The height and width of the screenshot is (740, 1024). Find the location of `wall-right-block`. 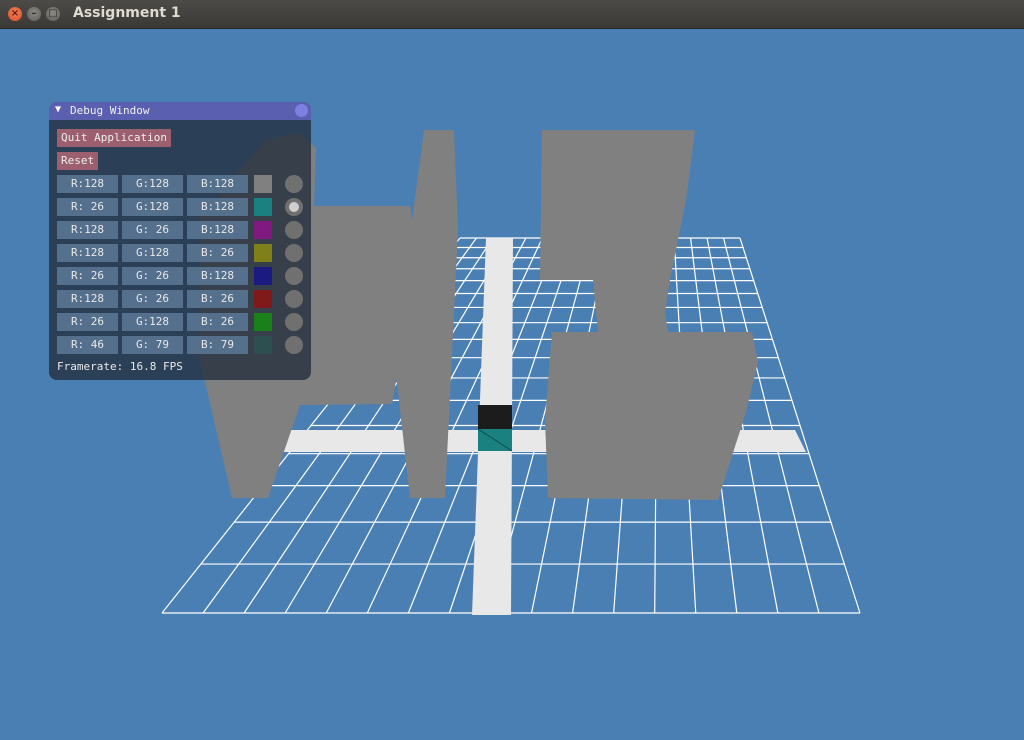

wall-right-block is located at coordinates (651, 416).